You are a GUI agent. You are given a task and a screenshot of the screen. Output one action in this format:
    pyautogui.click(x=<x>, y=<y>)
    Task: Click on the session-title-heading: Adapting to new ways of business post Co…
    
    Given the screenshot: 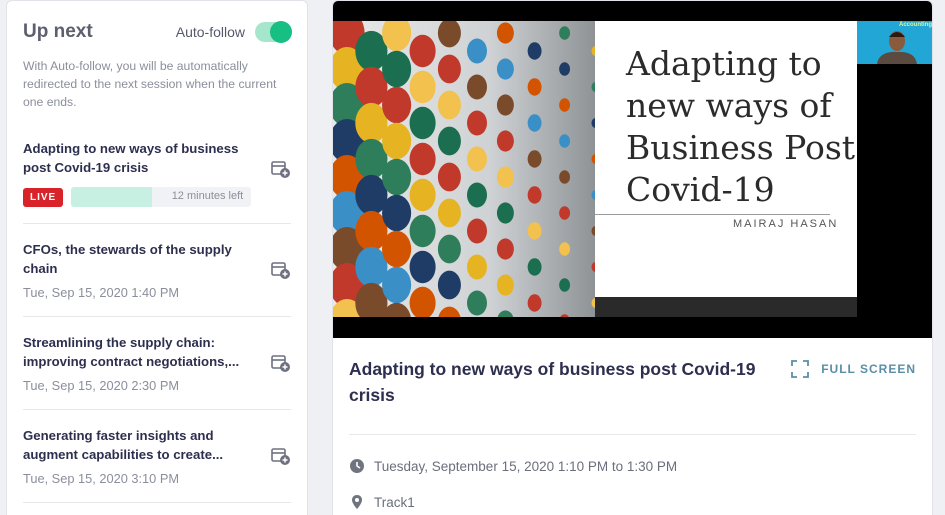 What is the action you would take?
    pyautogui.click(x=552, y=382)
    